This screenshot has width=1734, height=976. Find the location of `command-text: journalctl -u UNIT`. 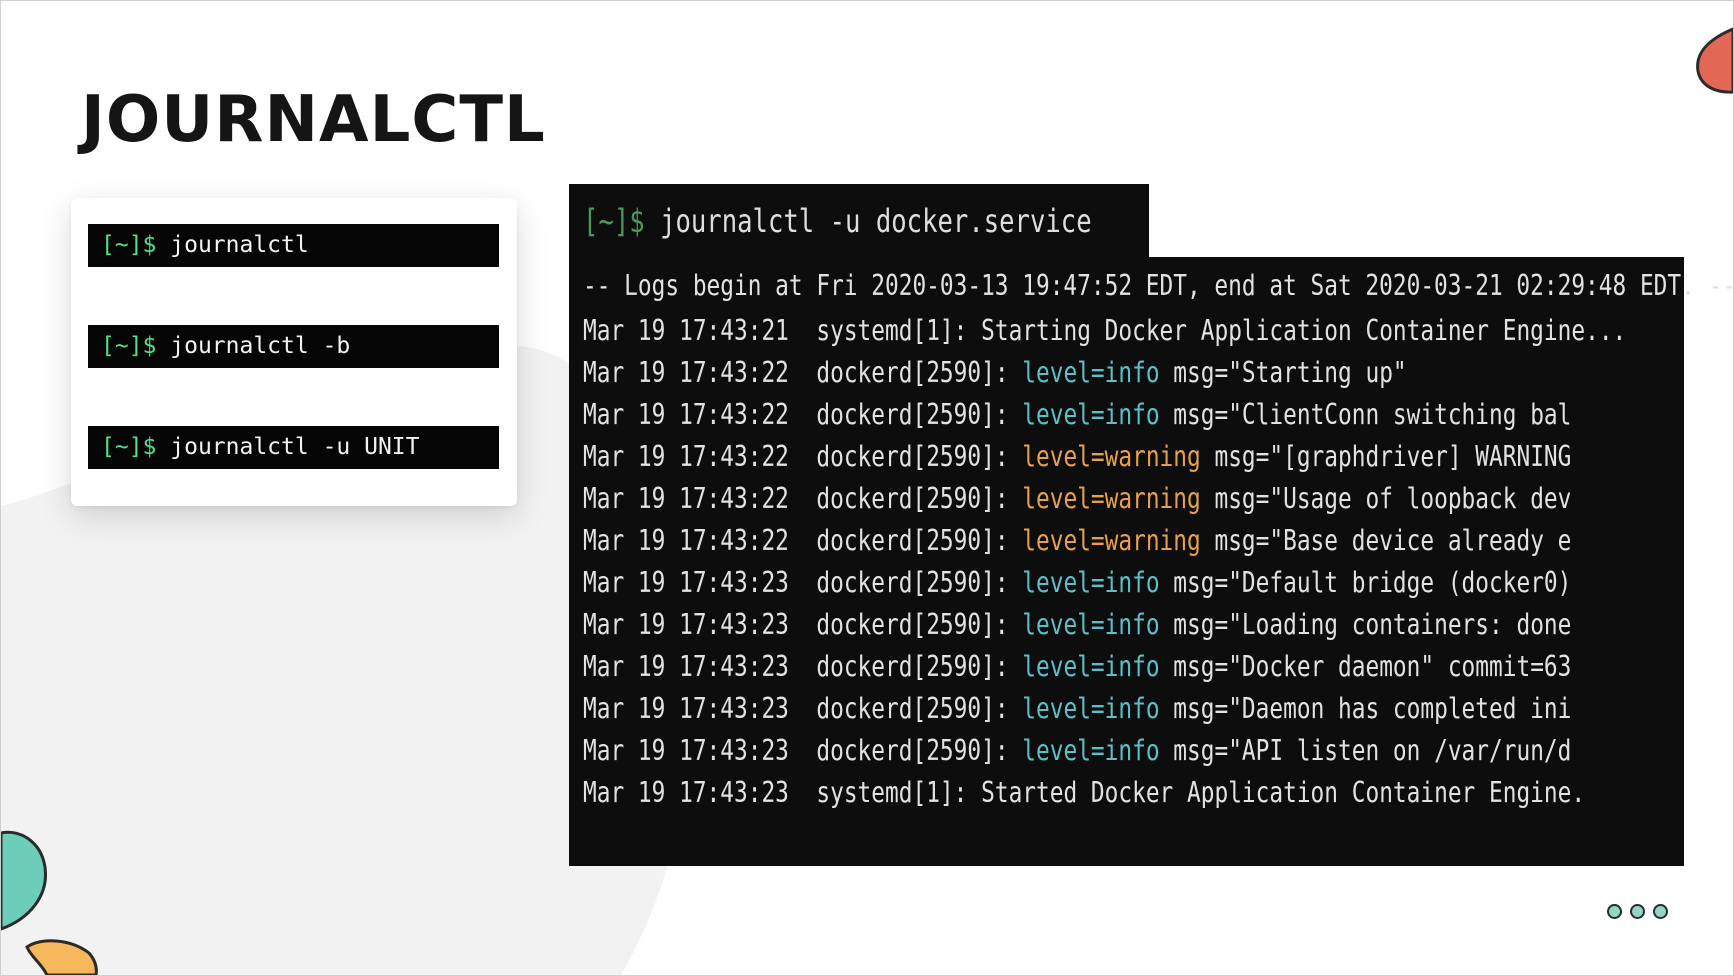

command-text: journalctl -u UNIT is located at coordinates (295, 447).